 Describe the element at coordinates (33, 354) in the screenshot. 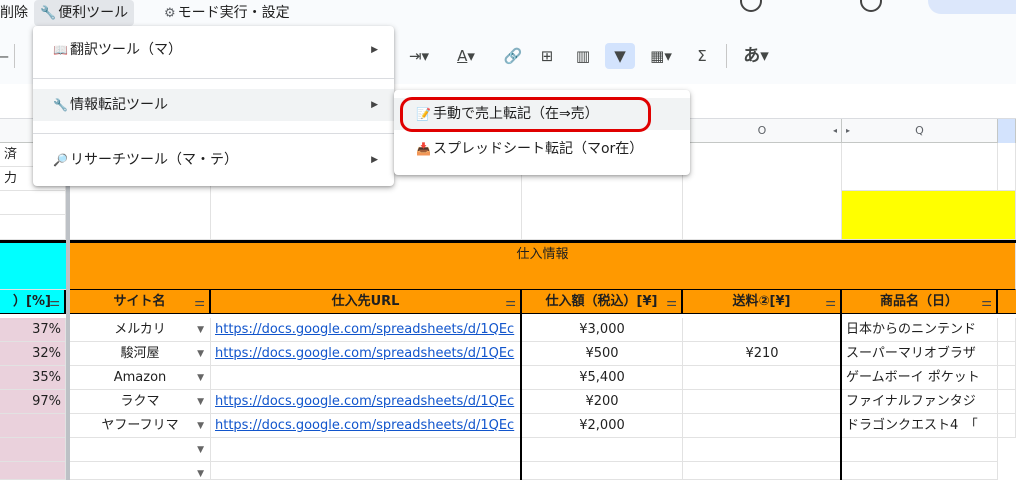

I see `cell-pct: 32%` at that location.